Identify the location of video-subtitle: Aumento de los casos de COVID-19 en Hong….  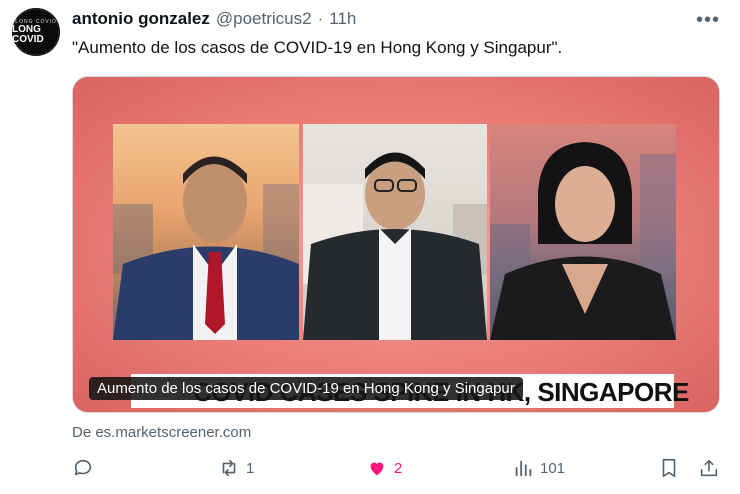
(306, 388).